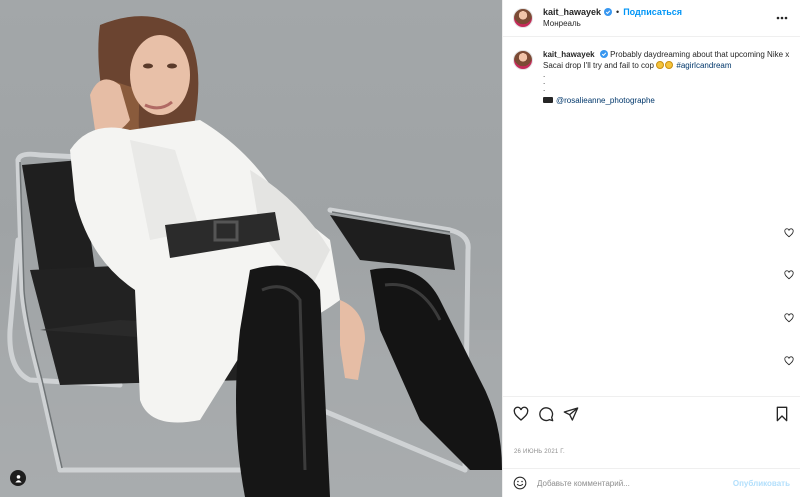  I want to click on photo-credit: @rosalieanne_photographe, so click(667, 100).